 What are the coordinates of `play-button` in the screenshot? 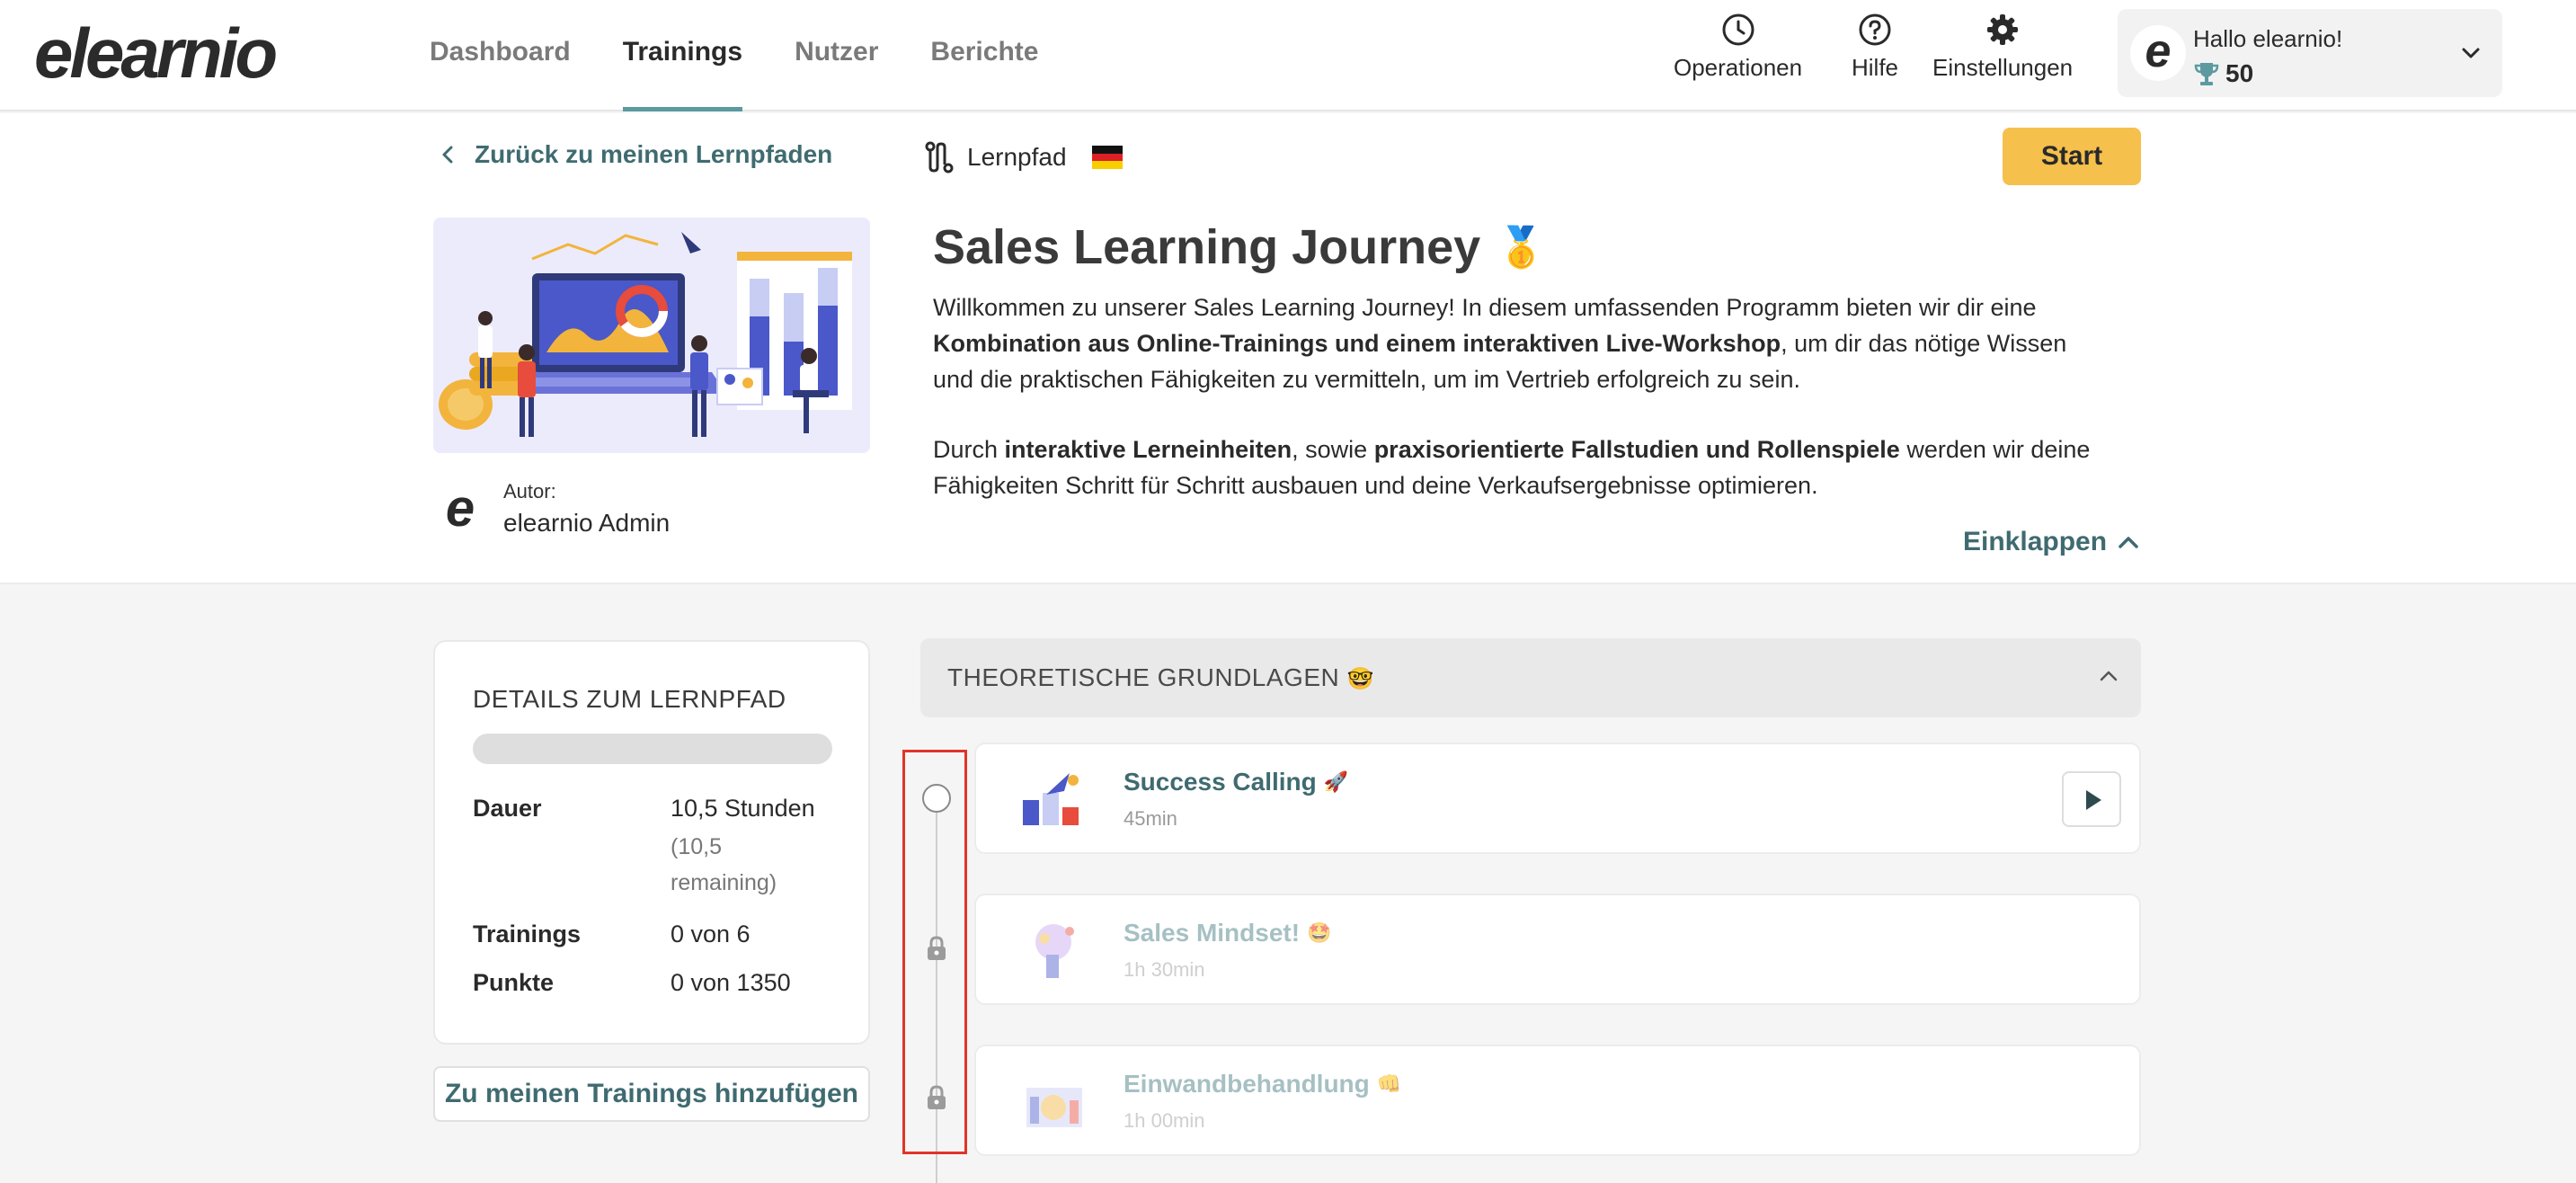 It's located at (2091, 799).